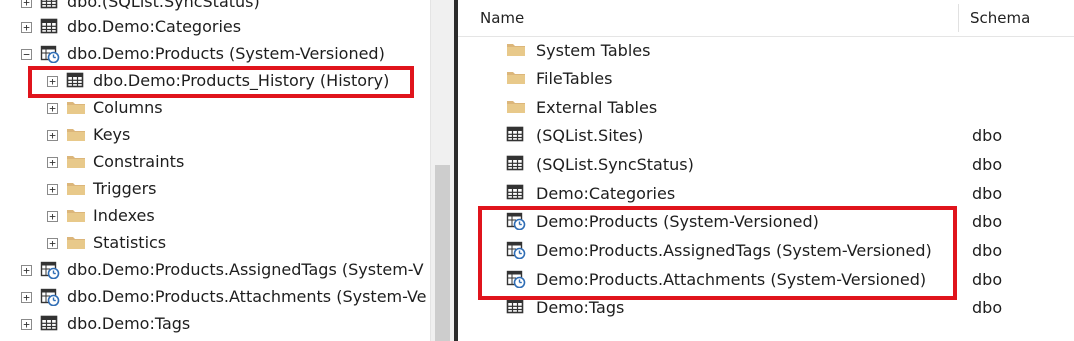 The image size is (1074, 341). I want to click on tree-item-keys: + Keys, so click(88, 135).